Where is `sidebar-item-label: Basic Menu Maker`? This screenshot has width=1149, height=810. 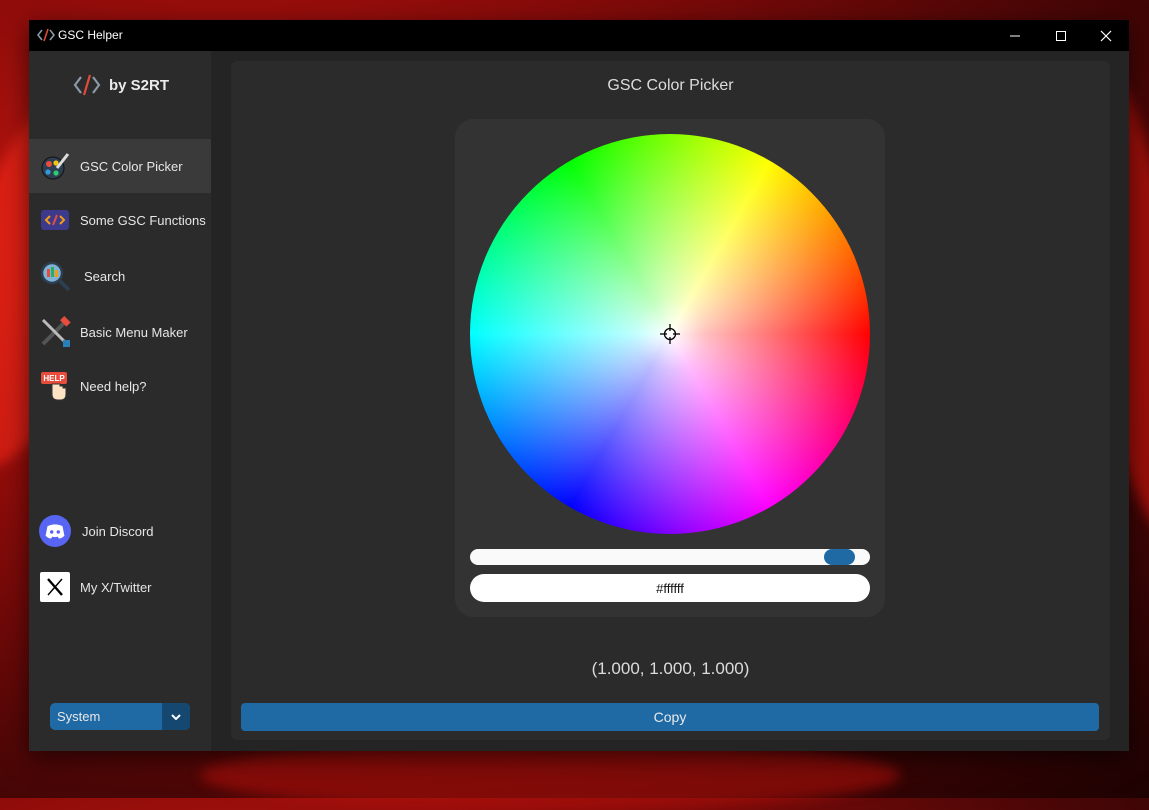
sidebar-item-label: Basic Menu Maker is located at coordinates (134, 332).